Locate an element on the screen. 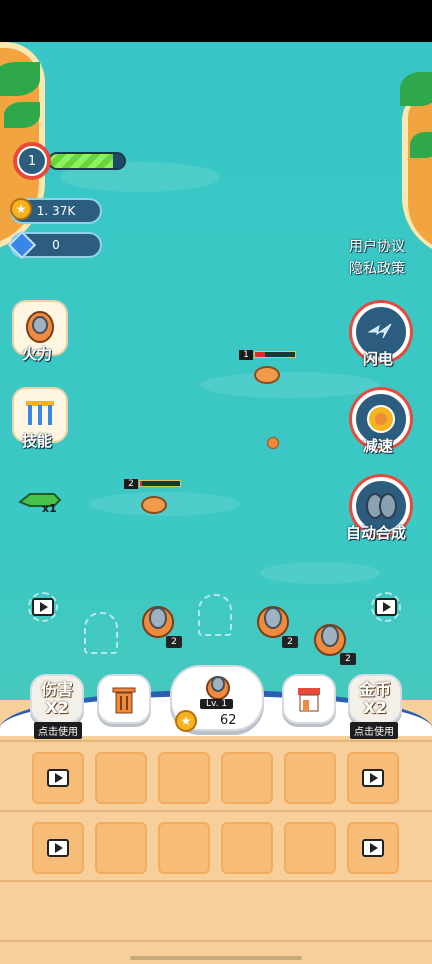  shop-button is located at coordinates (309, 699).